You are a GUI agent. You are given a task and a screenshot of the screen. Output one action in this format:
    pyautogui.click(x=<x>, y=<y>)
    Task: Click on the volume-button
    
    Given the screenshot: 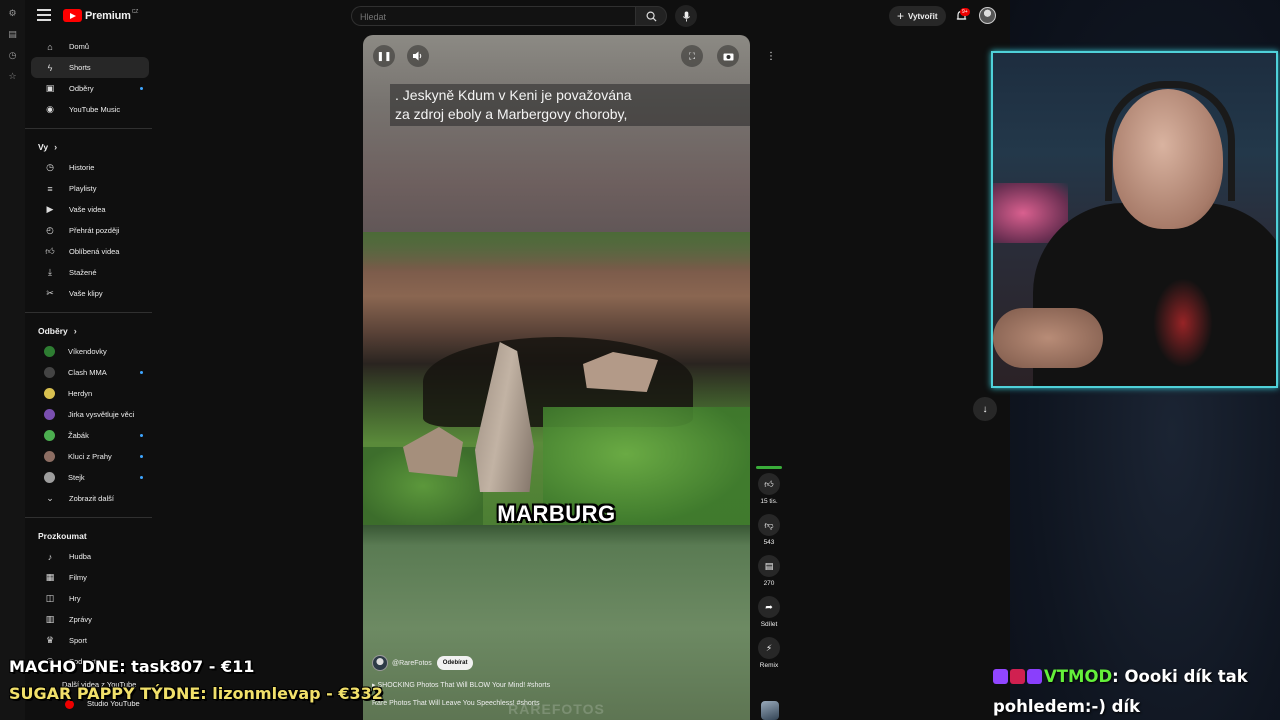 What is the action you would take?
    pyautogui.click(x=418, y=56)
    